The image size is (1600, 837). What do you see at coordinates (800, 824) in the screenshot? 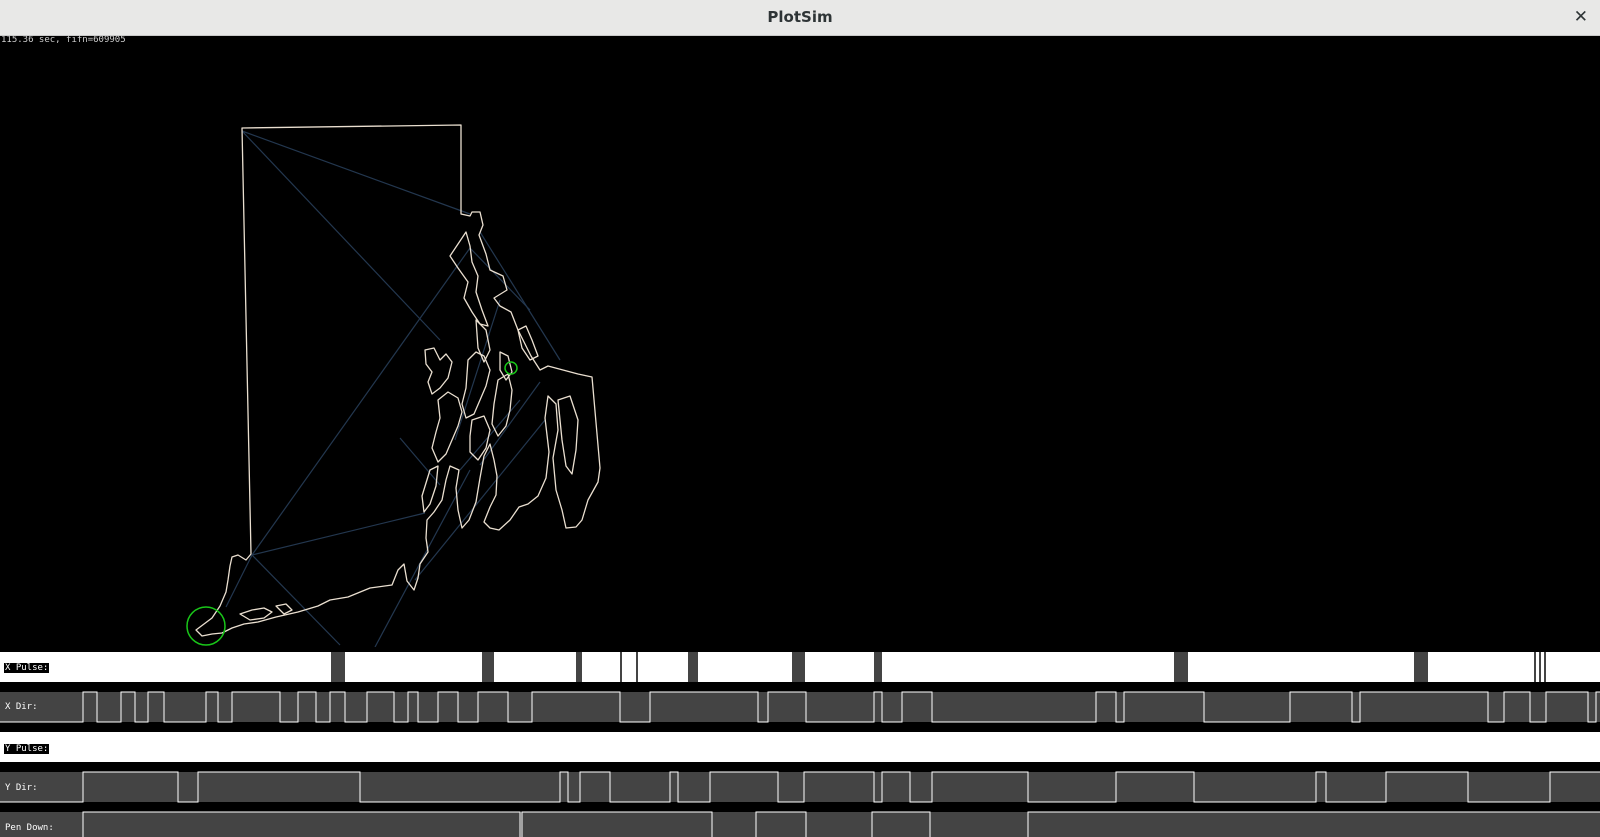
I see `pen-down-track` at bounding box center [800, 824].